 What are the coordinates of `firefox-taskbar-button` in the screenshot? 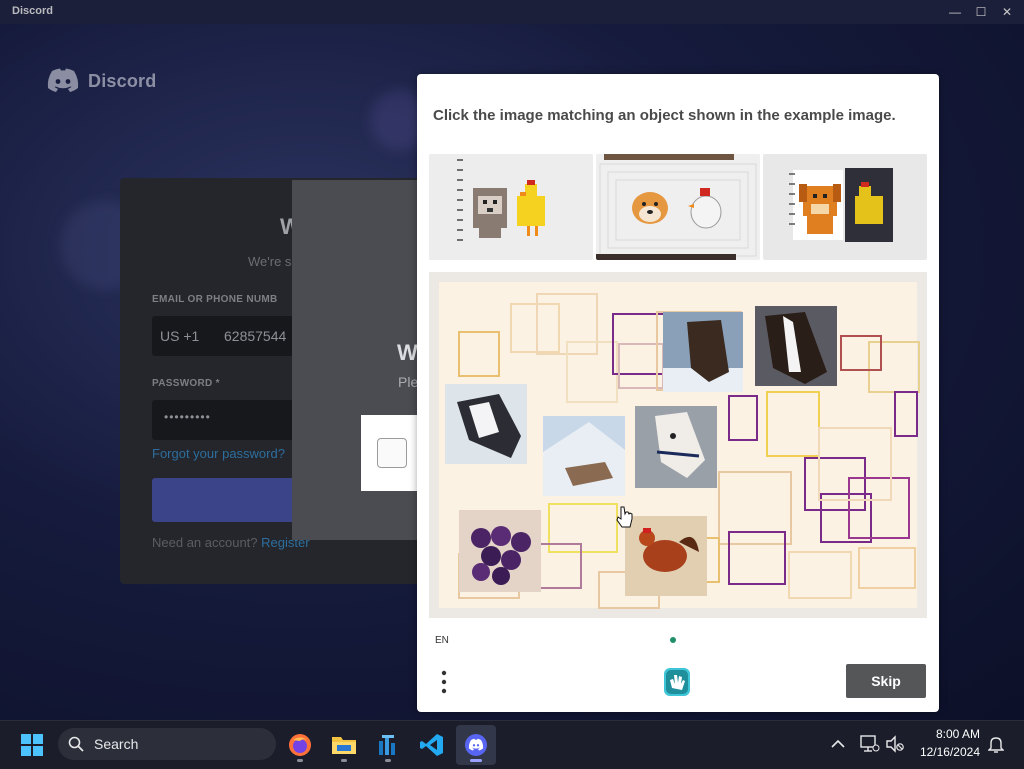 It's located at (300, 745).